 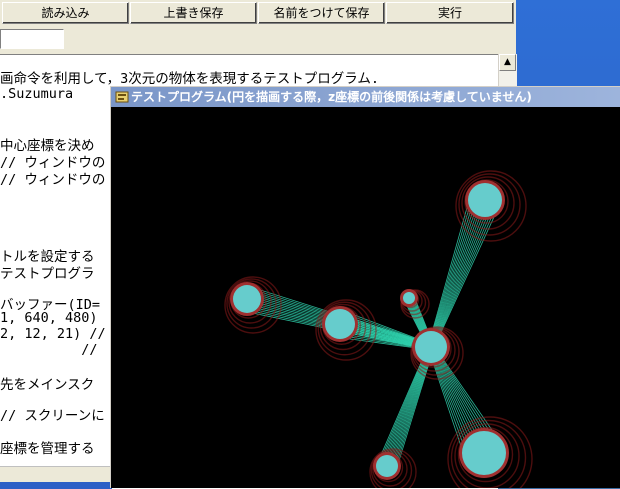 I want to click on toolbar: 読み込み 上書き保存 名前をつけて保存 実行, so click(x=258, y=13).